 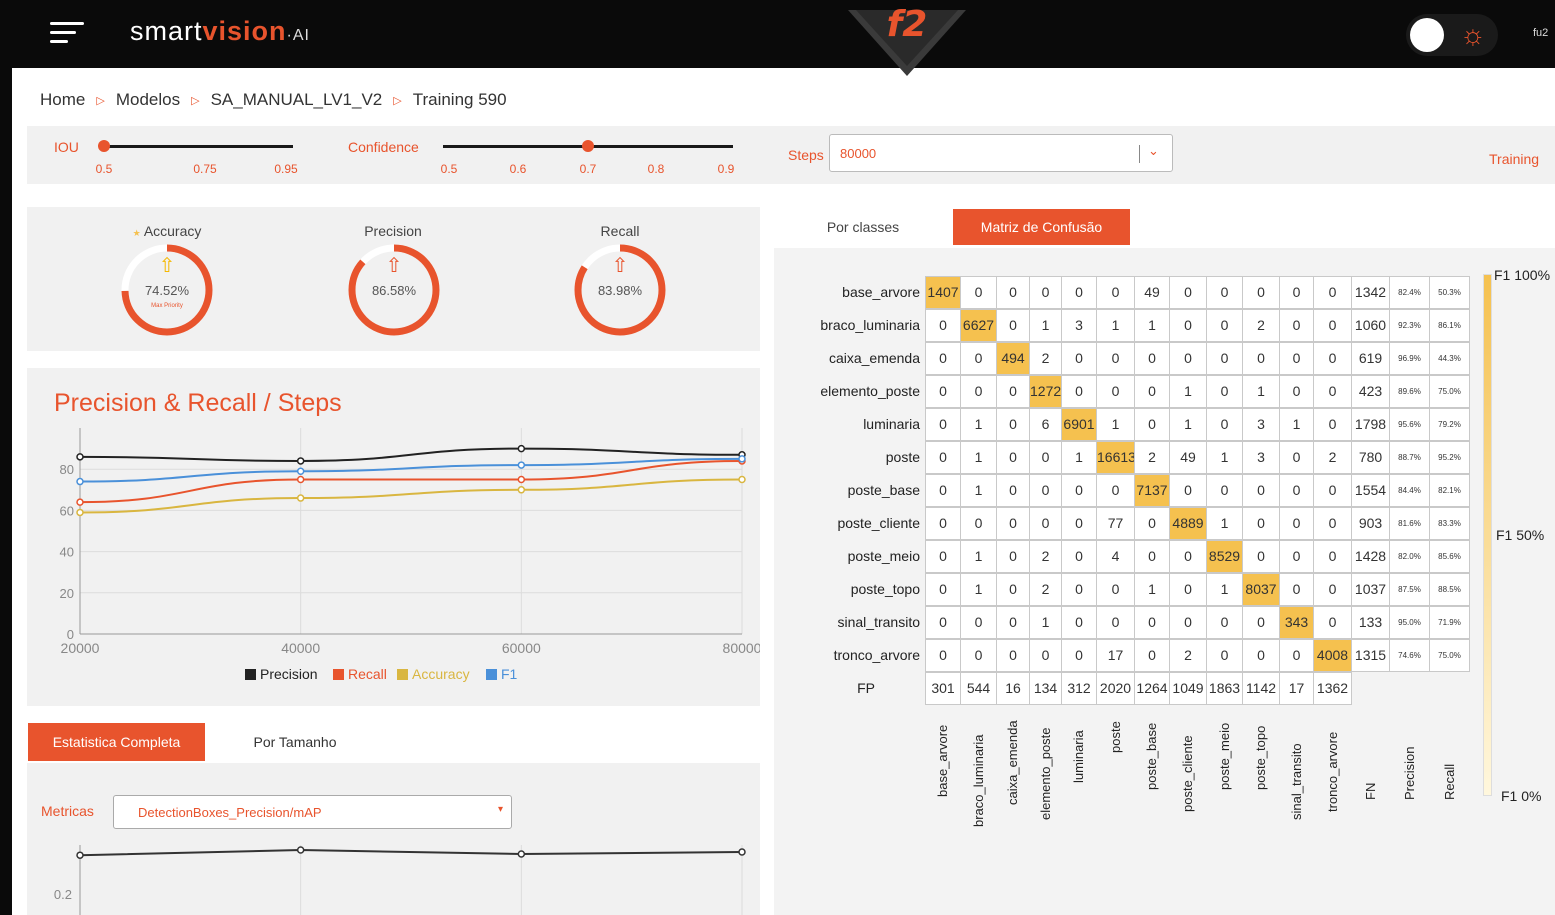 What do you see at coordinates (167, 290) in the screenshot?
I see `accuracy-value: 74.52%` at bounding box center [167, 290].